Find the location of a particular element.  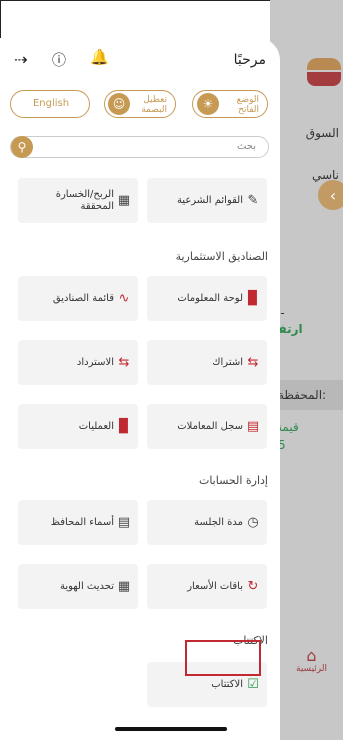

greeting-text: مرحبًا is located at coordinates (249, 60).